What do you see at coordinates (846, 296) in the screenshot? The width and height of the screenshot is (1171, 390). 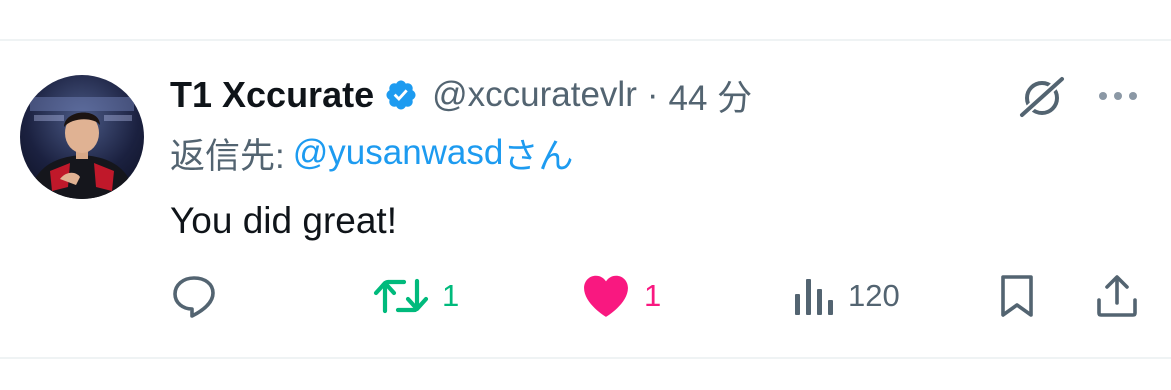 I see `views-button: 120` at bounding box center [846, 296].